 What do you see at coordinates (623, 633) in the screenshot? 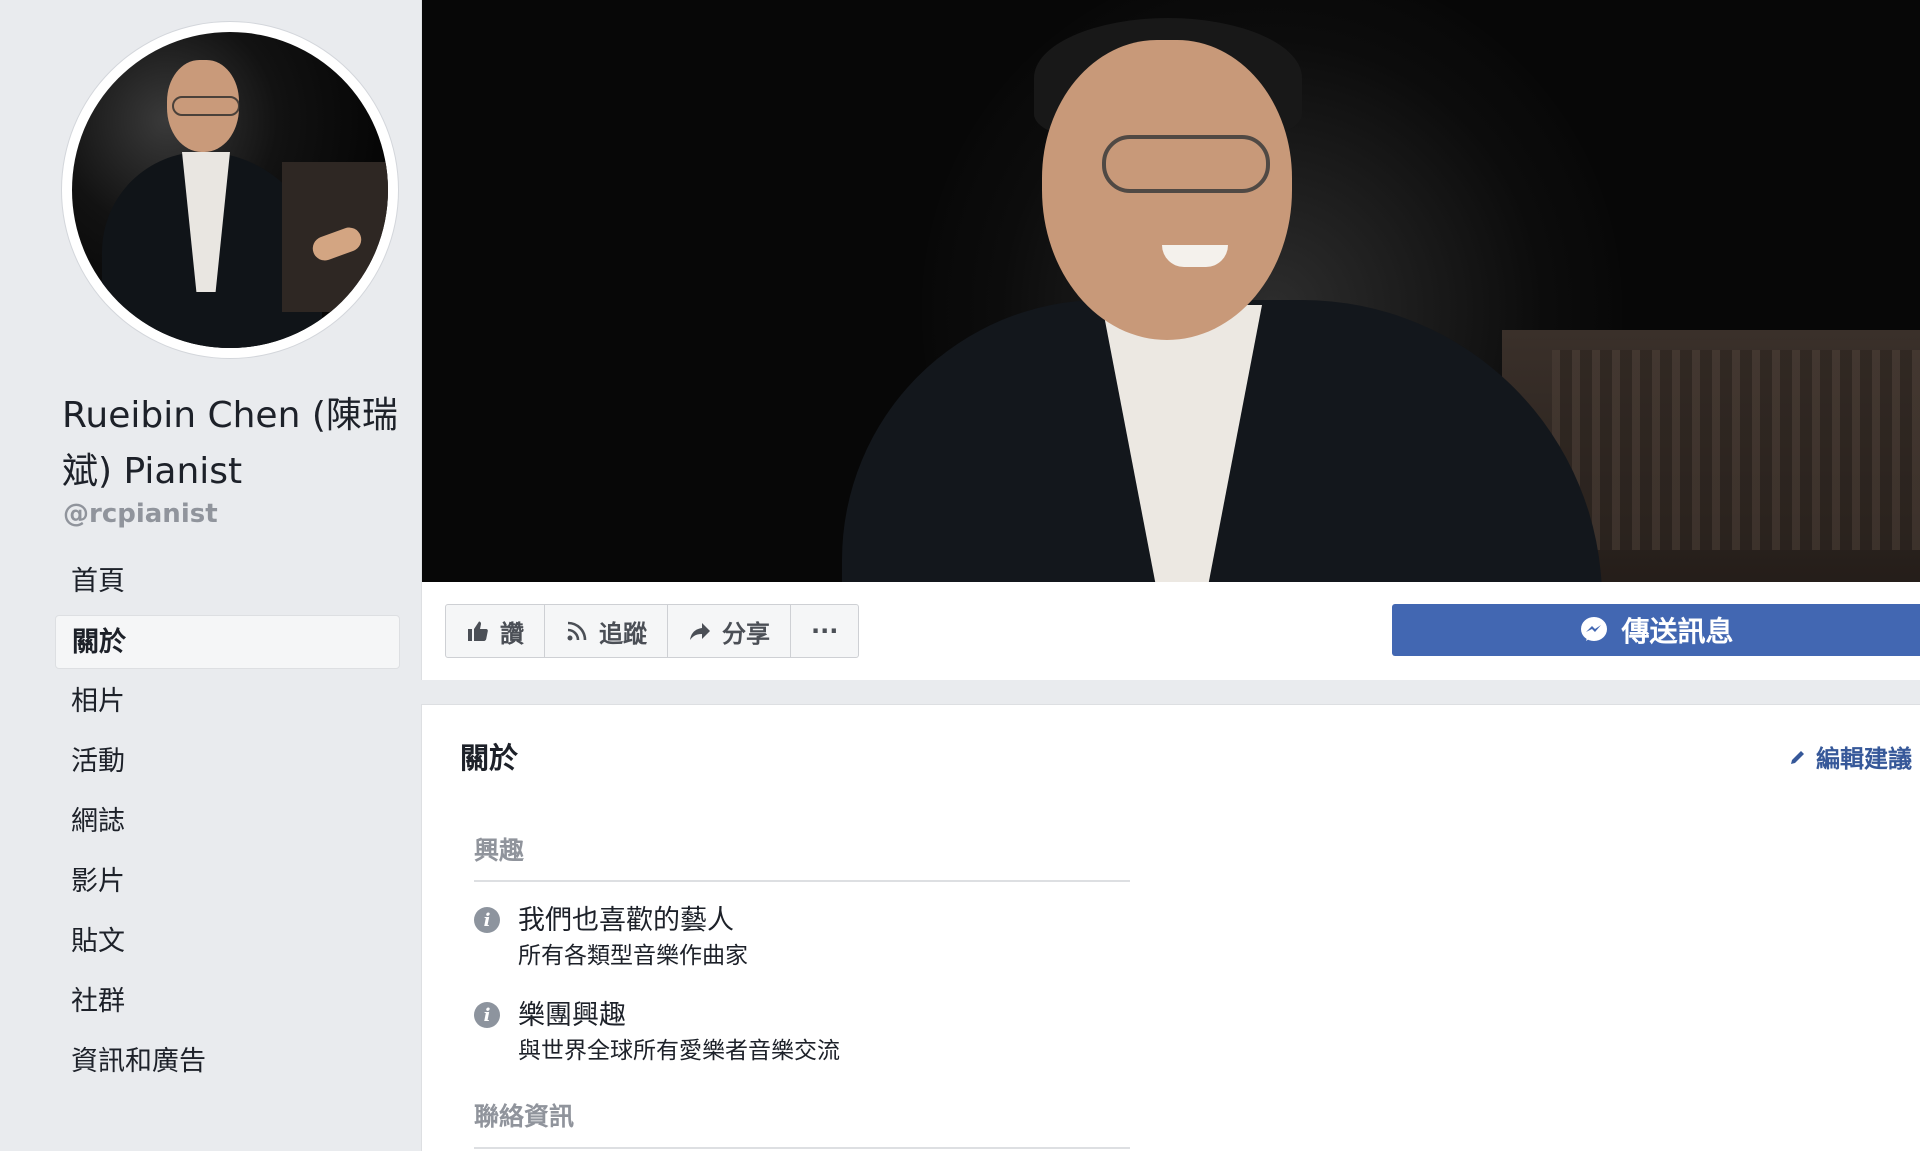
I see `follow-label: 追蹤` at bounding box center [623, 633].